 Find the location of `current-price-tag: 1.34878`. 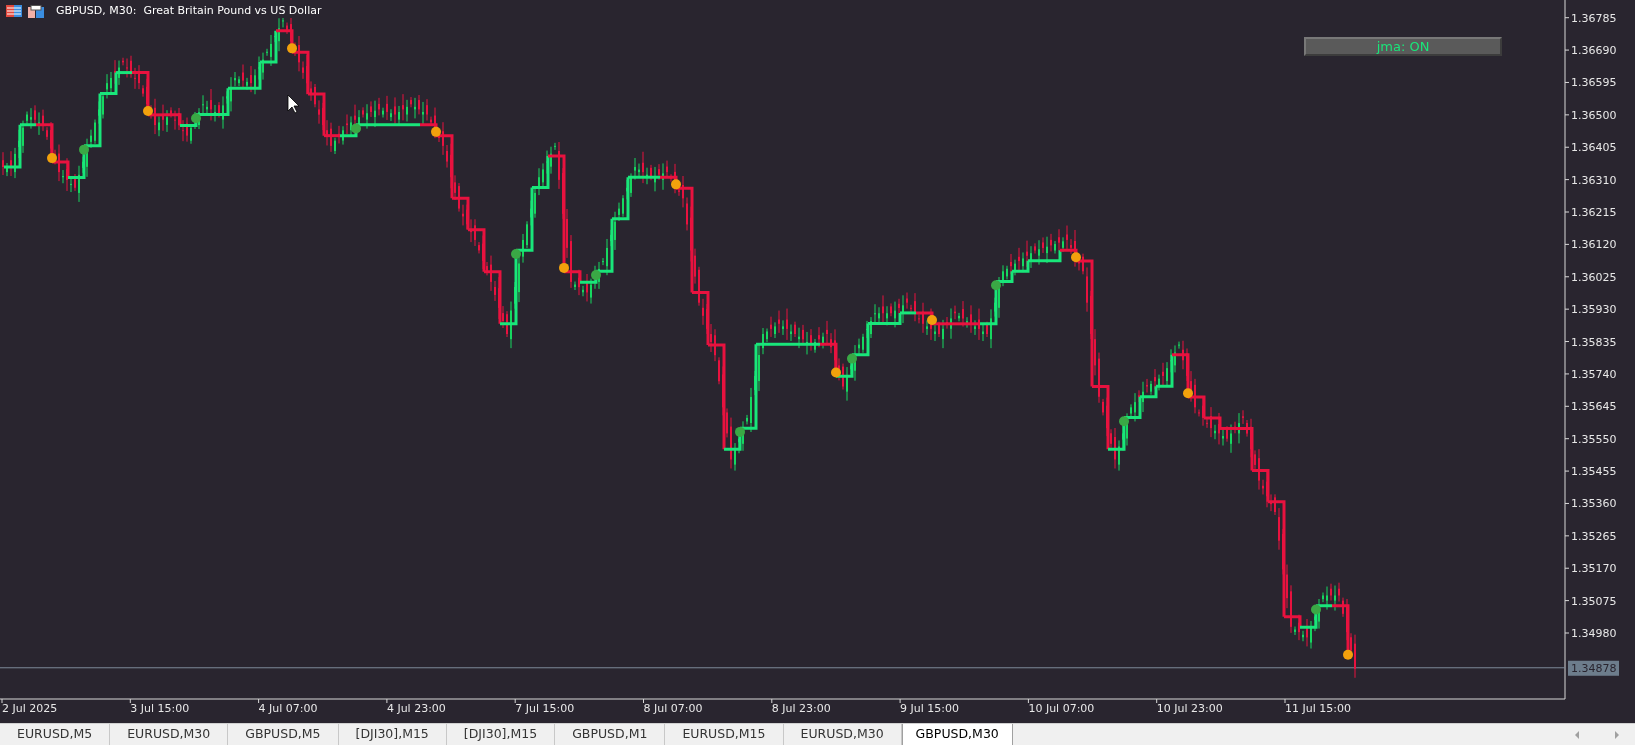

current-price-tag: 1.34878 is located at coordinates (1593, 668).